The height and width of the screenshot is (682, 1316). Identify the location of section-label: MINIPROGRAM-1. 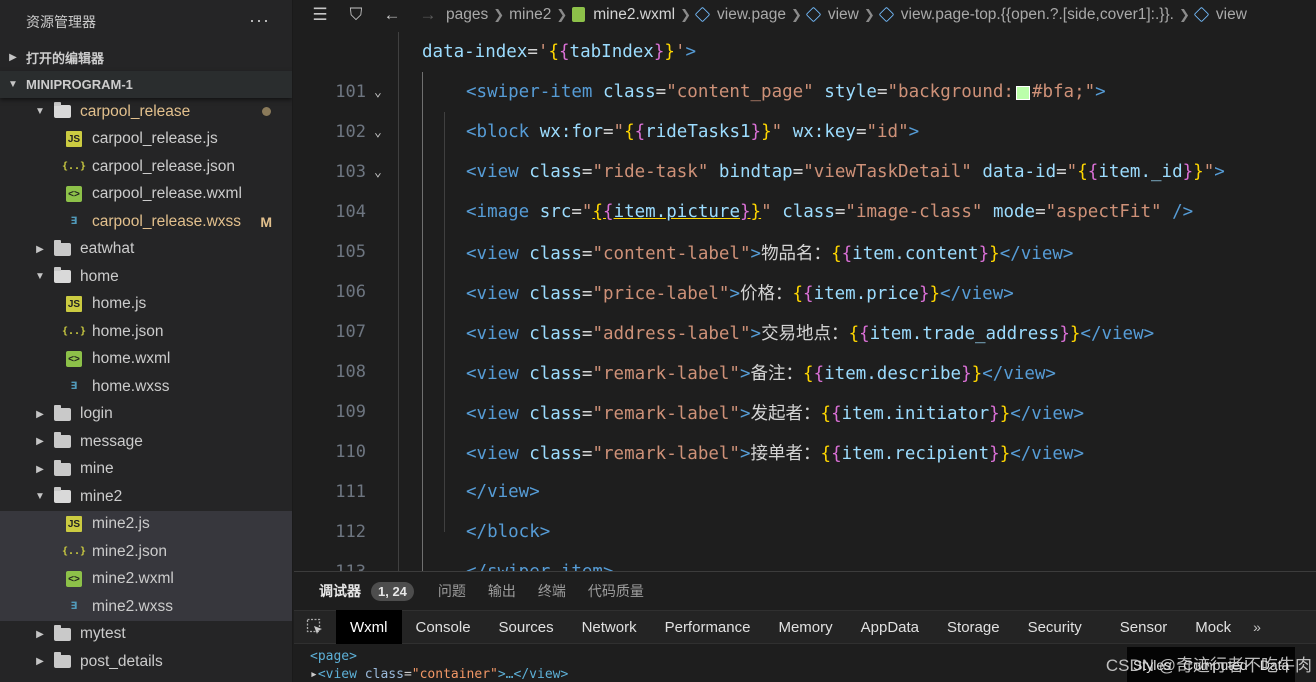
(79, 84).